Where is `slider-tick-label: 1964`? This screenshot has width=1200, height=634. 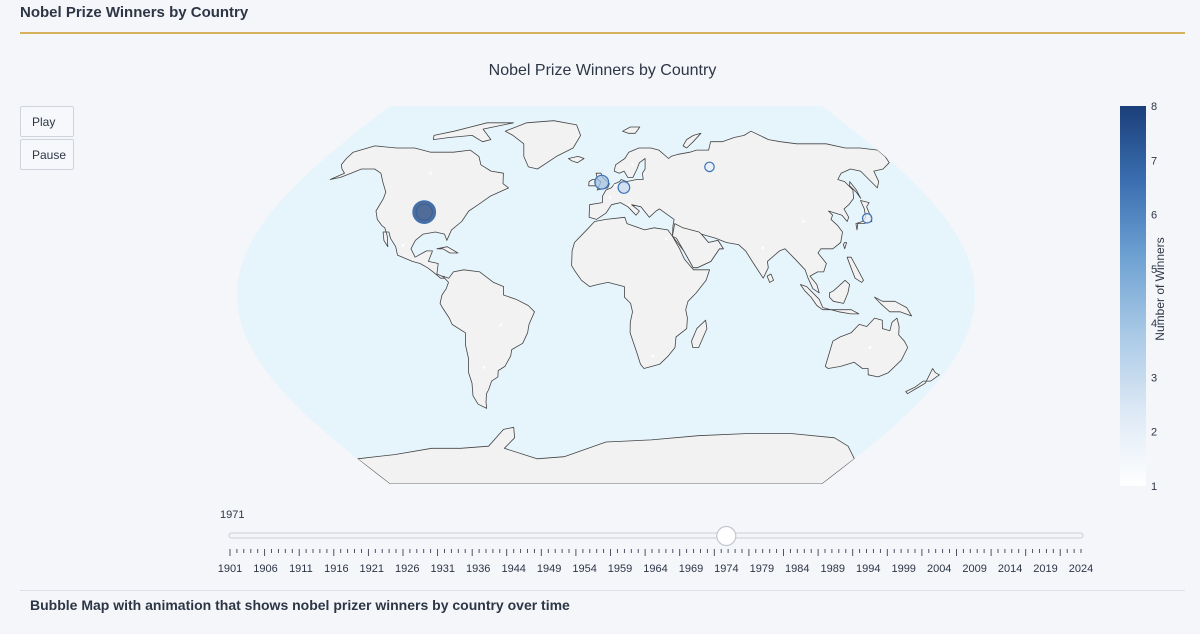
slider-tick-label: 1964 is located at coordinates (655, 569).